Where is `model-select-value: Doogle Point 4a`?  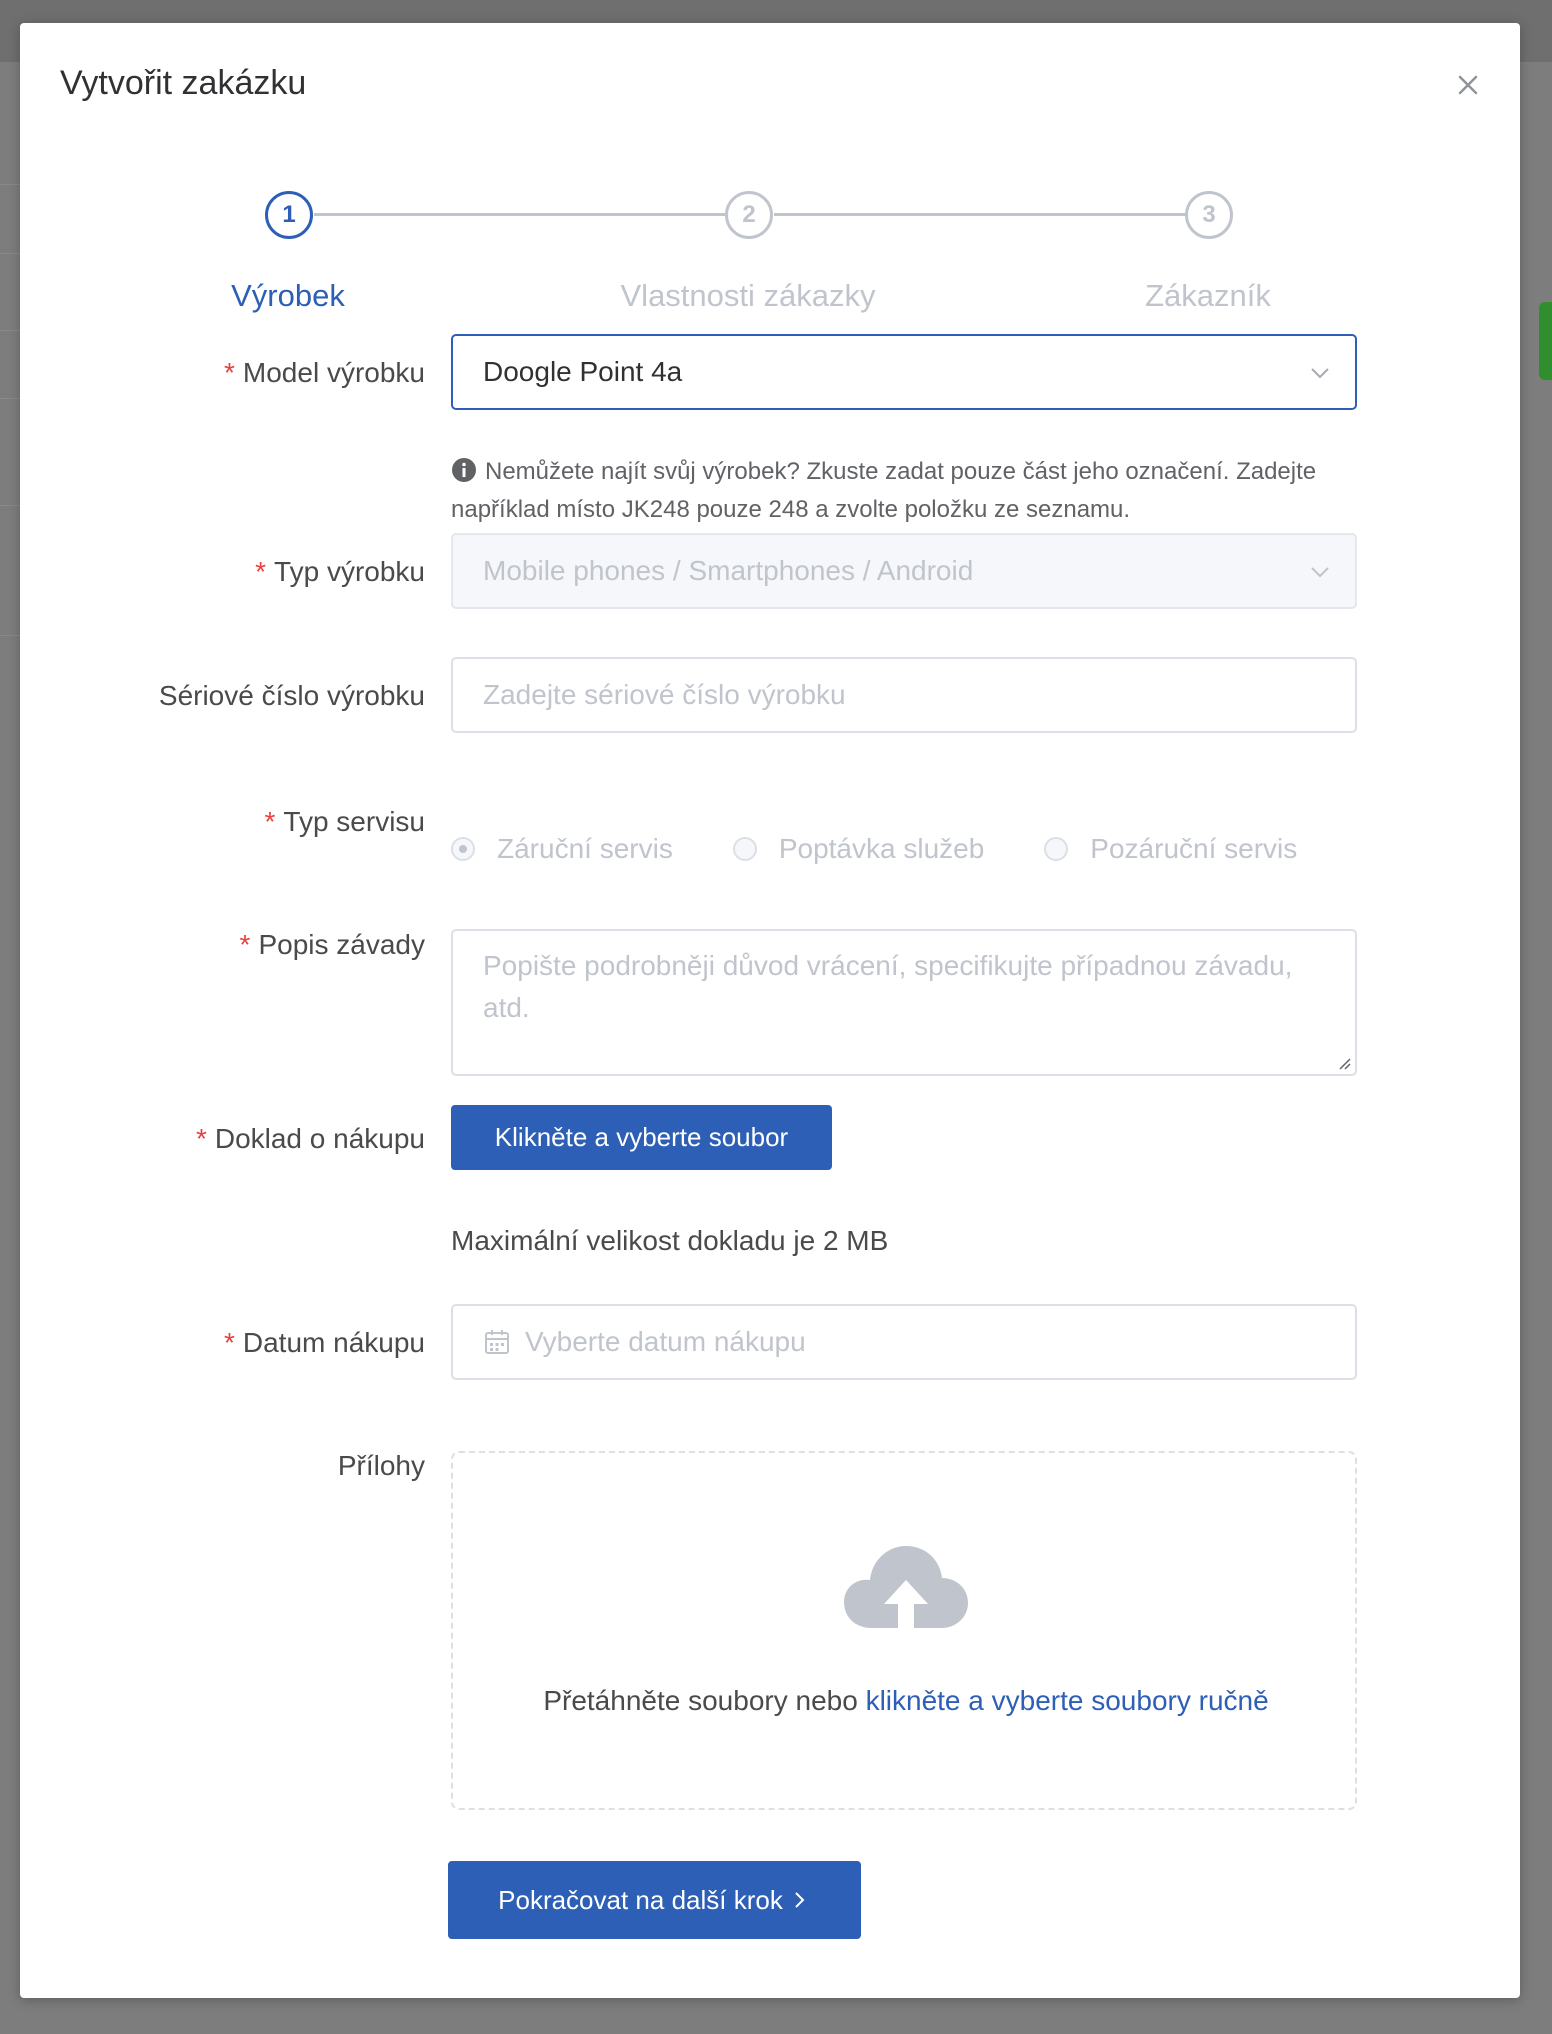
model-select-value: Doogle Point 4a is located at coordinates (583, 371).